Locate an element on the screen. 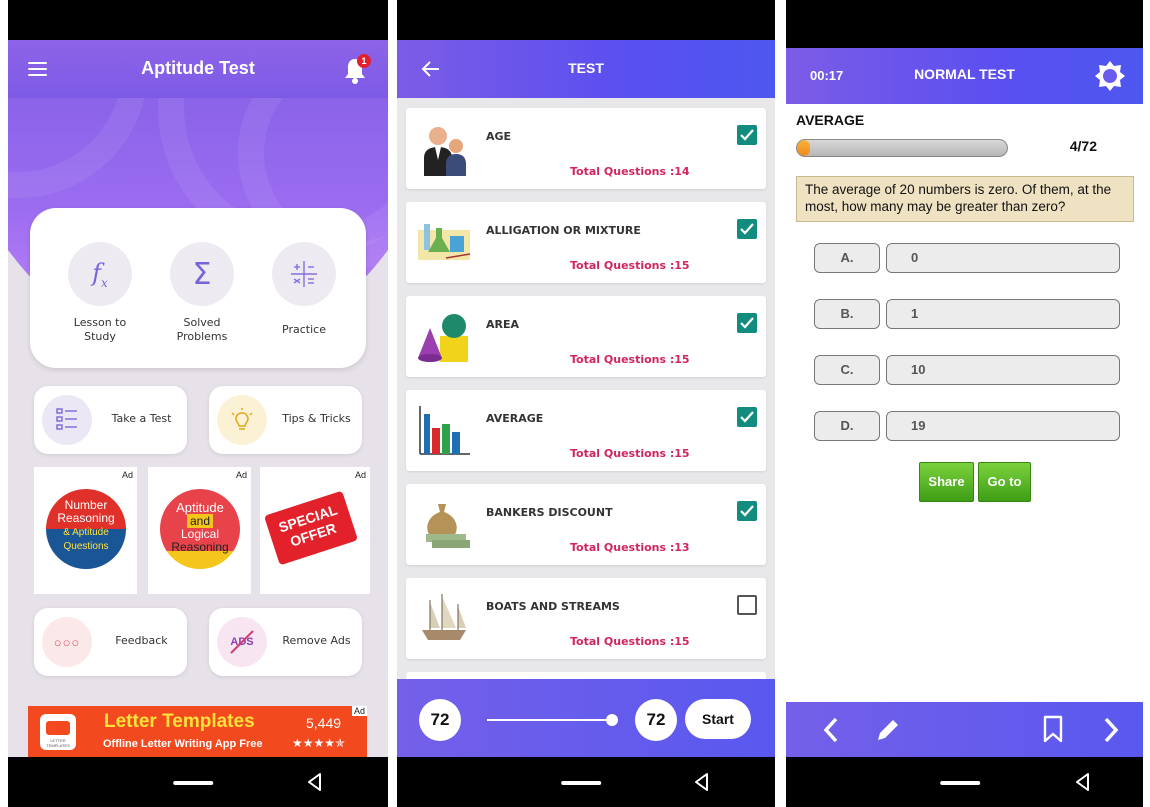  page-title: NORMAL TEST is located at coordinates (964, 74).